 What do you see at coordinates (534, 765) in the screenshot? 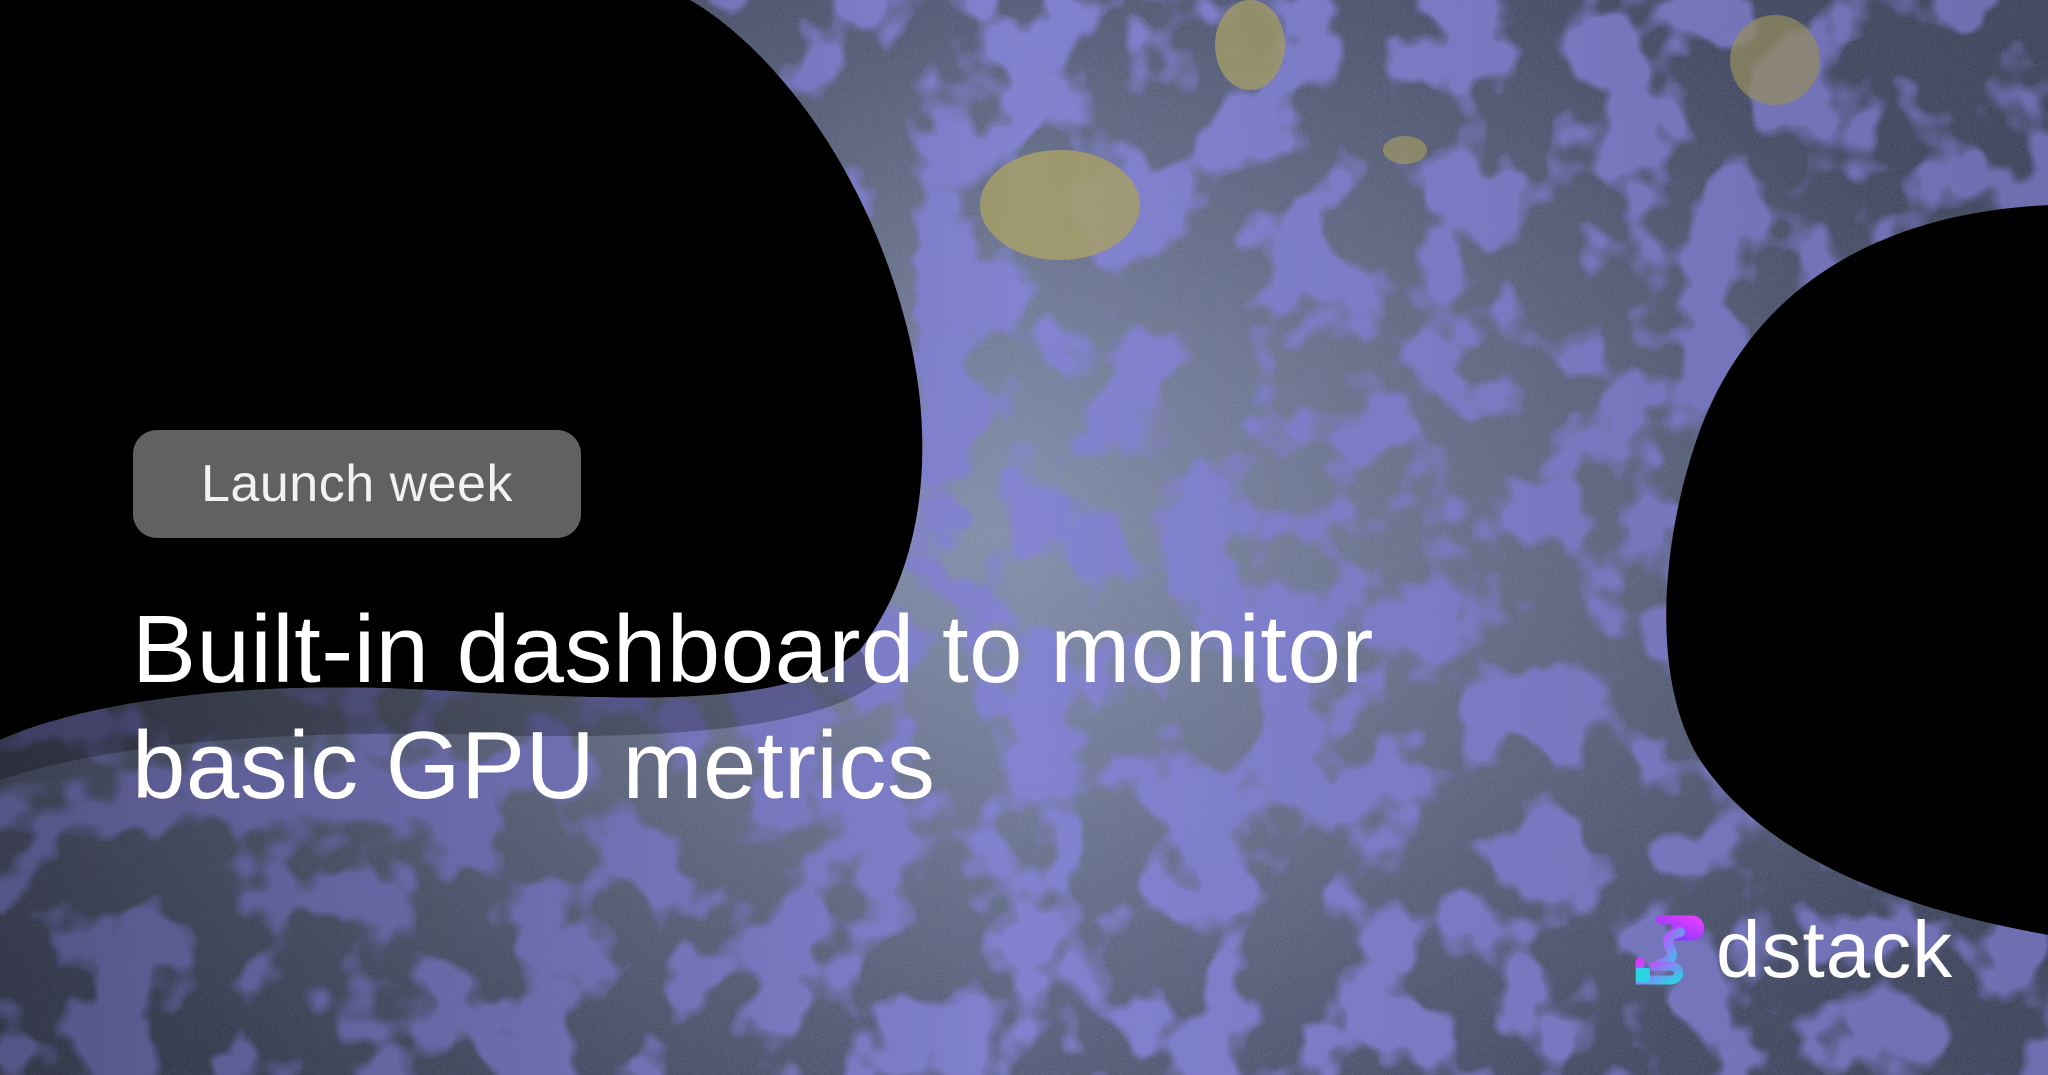
I see `title-line-2: basic GPU metrics` at bounding box center [534, 765].